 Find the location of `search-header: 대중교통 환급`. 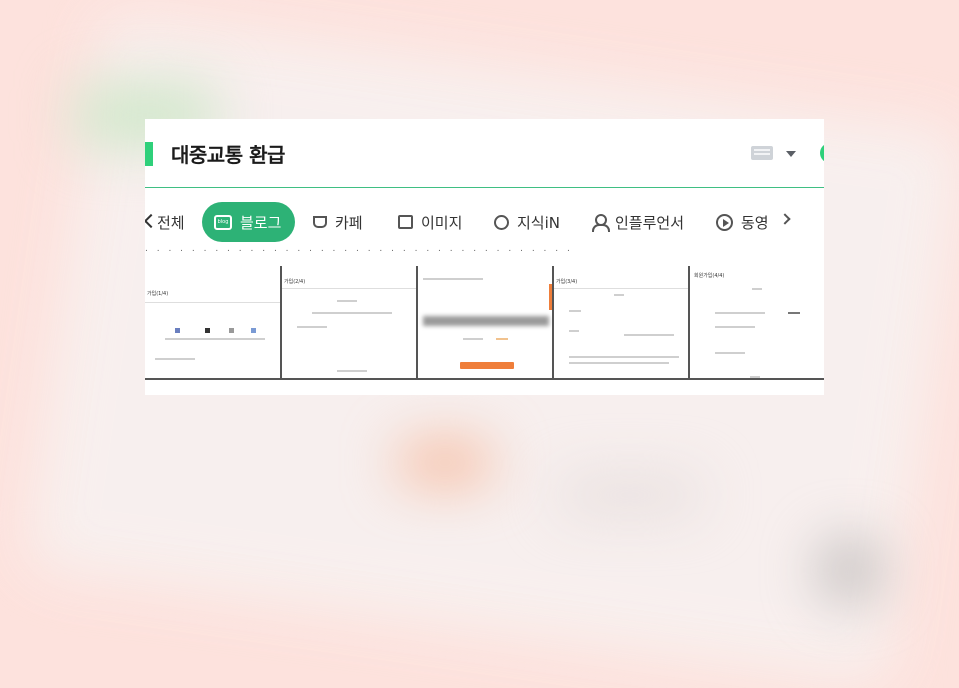

search-header: 대중교통 환급 is located at coordinates (484, 153).